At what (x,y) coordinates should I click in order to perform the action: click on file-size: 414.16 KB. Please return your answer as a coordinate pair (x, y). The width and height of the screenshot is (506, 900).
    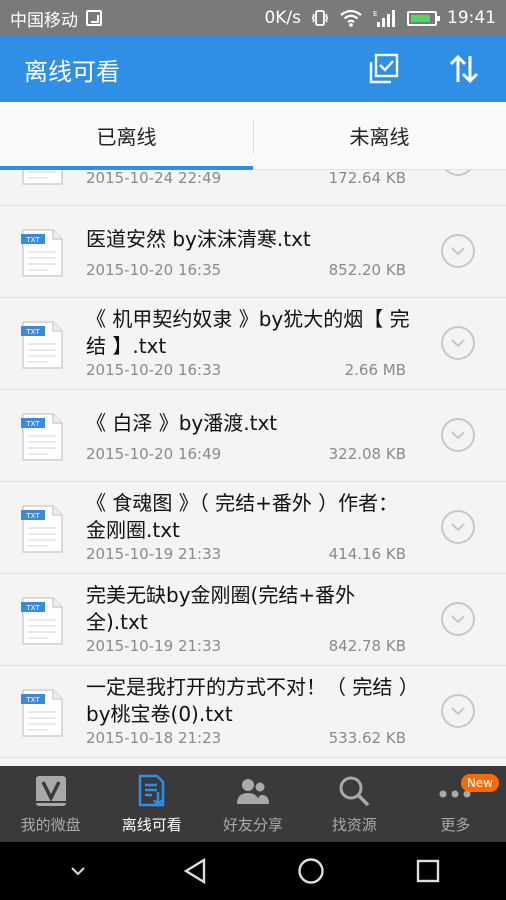
    Looking at the image, I should click on (367, 554).